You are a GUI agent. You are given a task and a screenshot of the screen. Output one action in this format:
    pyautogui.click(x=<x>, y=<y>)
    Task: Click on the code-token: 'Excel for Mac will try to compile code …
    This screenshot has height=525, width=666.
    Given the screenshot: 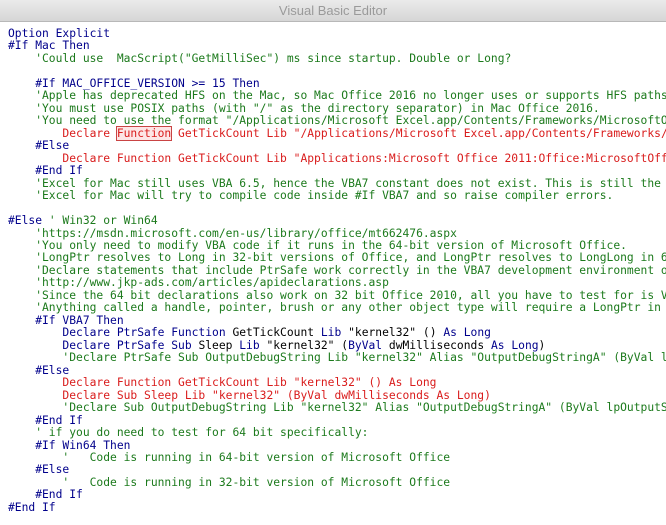 What is the action you would take?
    pyautogui.click(x=311, y=196)
    